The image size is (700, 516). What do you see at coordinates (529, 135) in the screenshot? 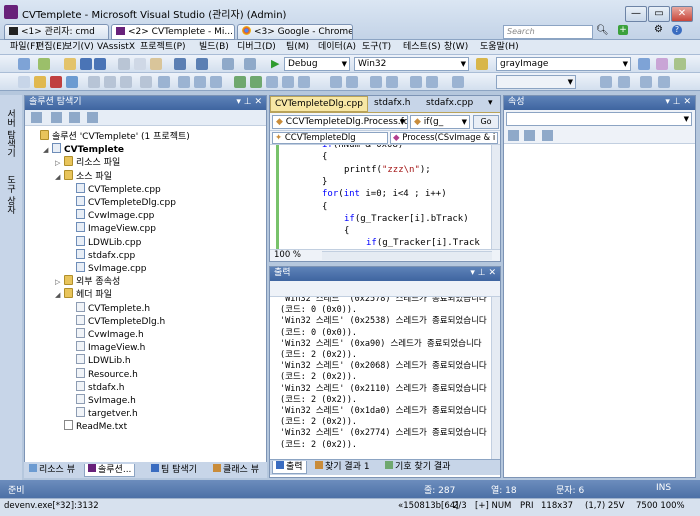
I see `alphabetical-icon` at bounding box center [529, 135].